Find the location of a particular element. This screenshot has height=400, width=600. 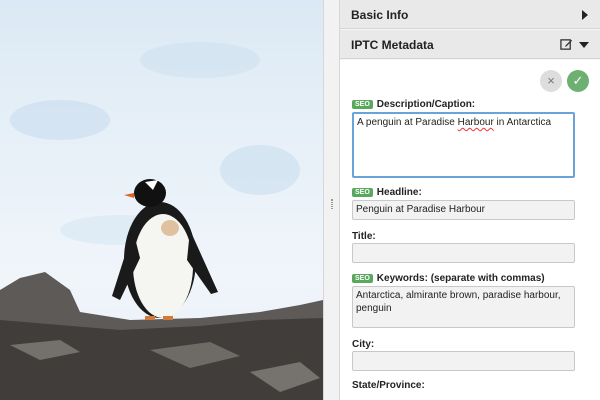

iptc-metadata-header: IPTC Metadata is located at coordinates (470, 44).